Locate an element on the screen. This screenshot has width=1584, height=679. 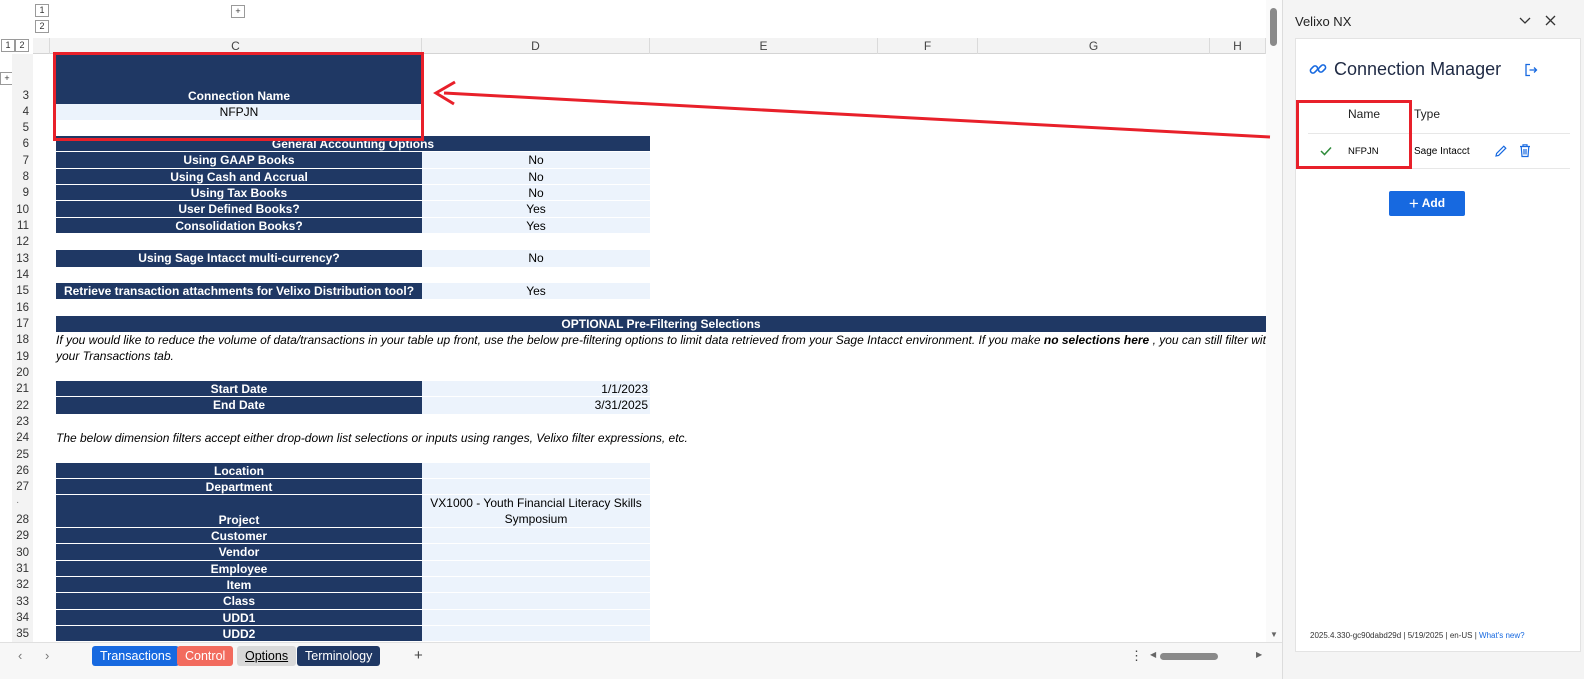
vertical-scroll-thumb is located at coordinates (1273, 27).